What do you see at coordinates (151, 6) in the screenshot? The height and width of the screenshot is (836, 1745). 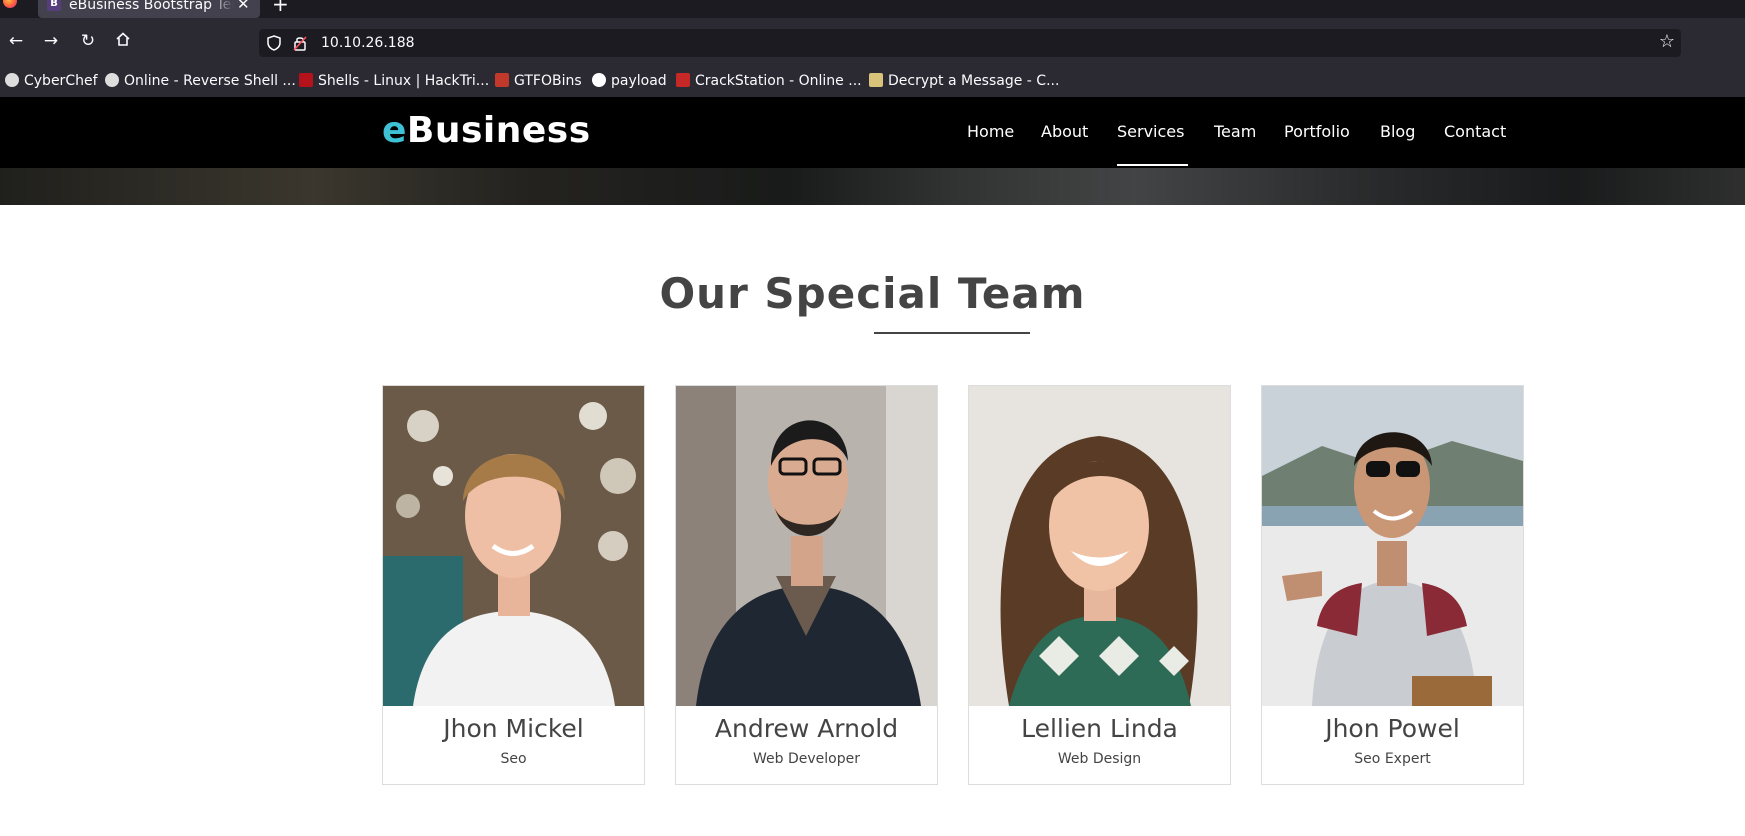 I see `tab-title: eBusiness Bootstrap Tem` at bounding box center [151, 6].